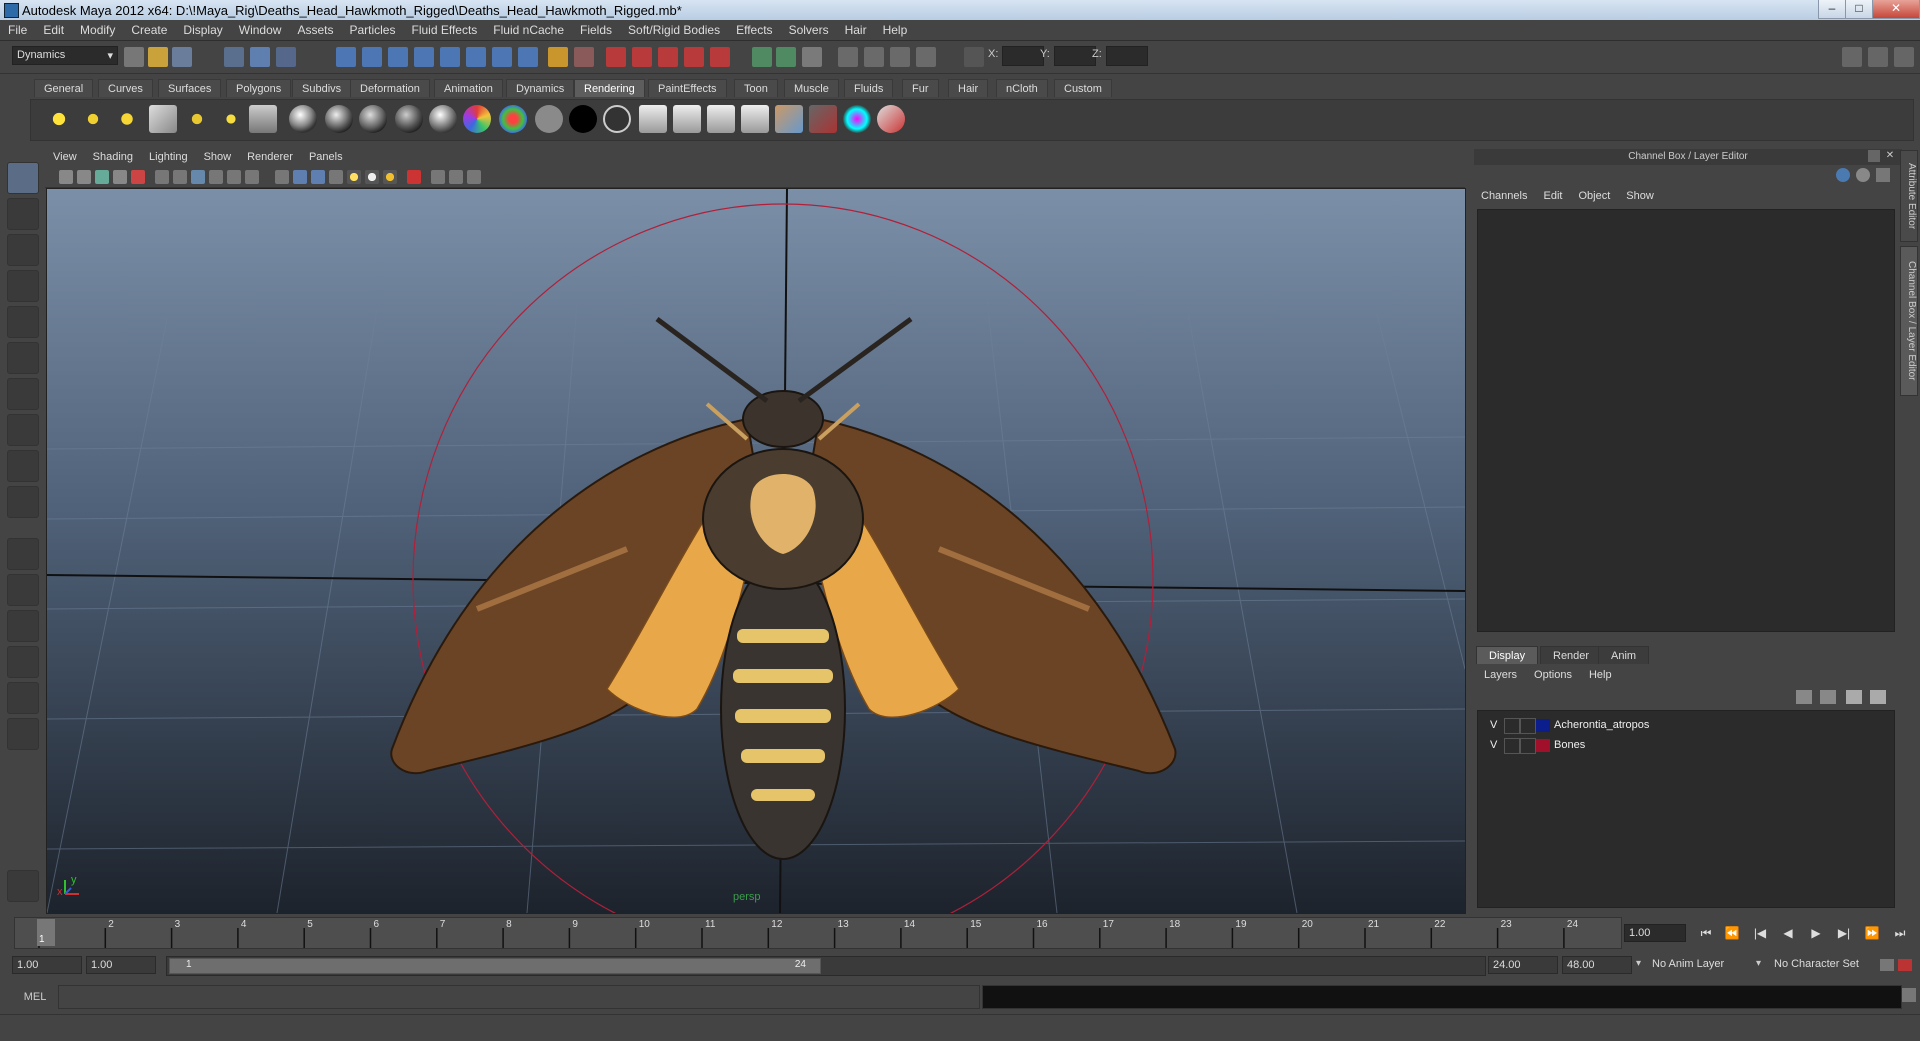  Describe the element at coordinates (1854, 697) in the screenshot. I see `new-layer-icon` at that location.